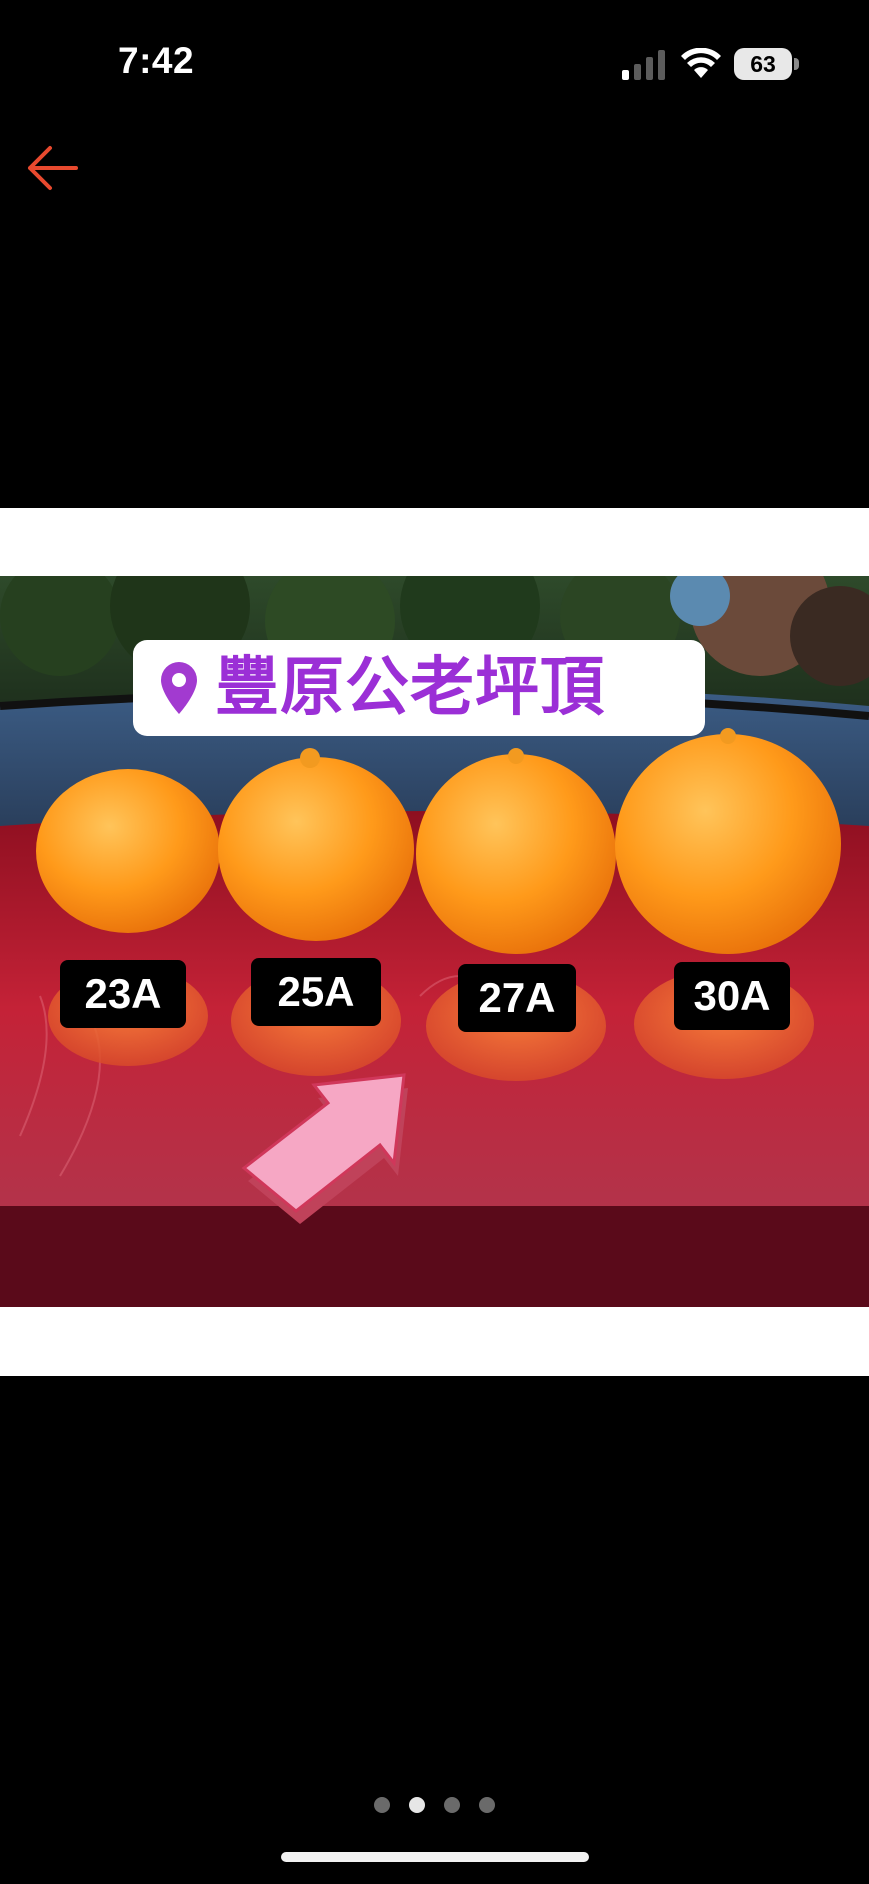  I want to click on status-time: 7:42, so click(156, 60).